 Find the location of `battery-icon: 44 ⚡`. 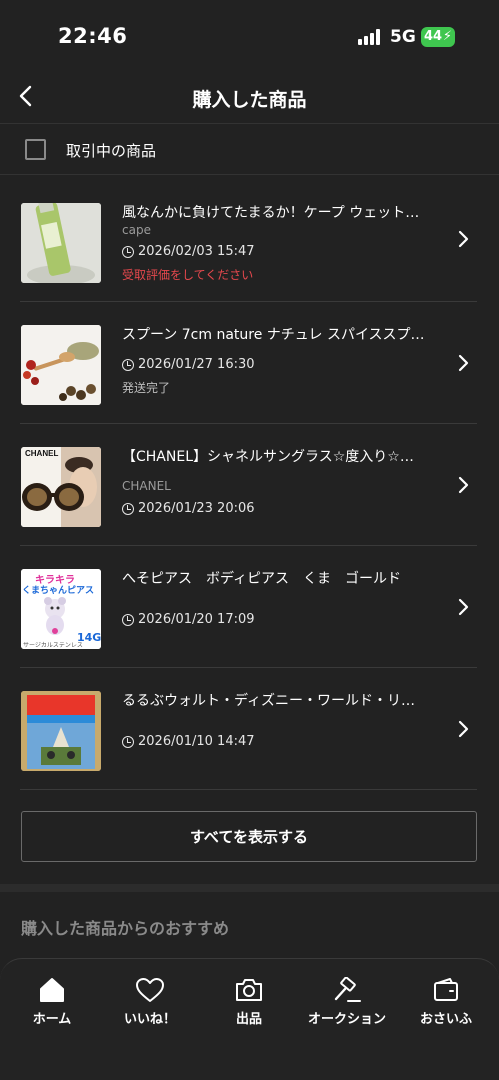

battery-icon: 44 ⚡ is located at coordinates (438, 37).